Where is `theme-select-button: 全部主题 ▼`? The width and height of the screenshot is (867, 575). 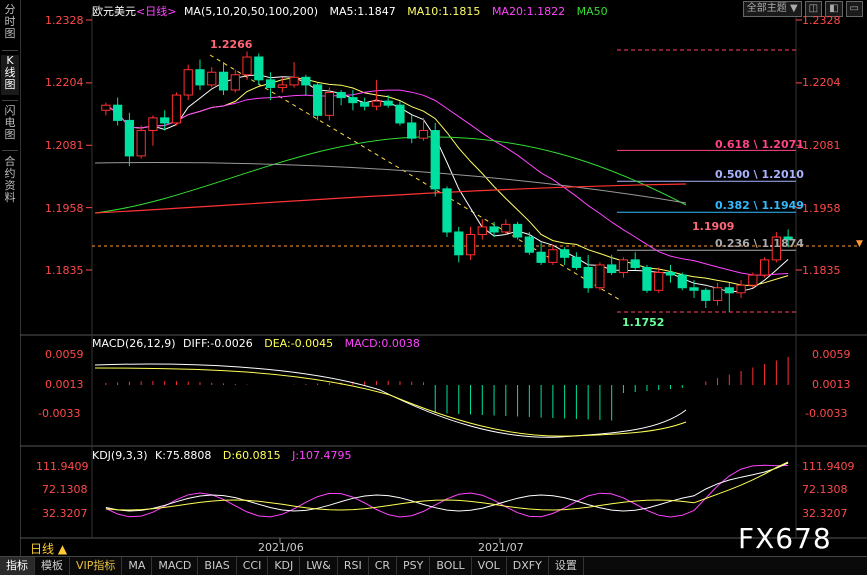 theme-select-button: 全部主题 ▼ is located at coordinates (772, 9).